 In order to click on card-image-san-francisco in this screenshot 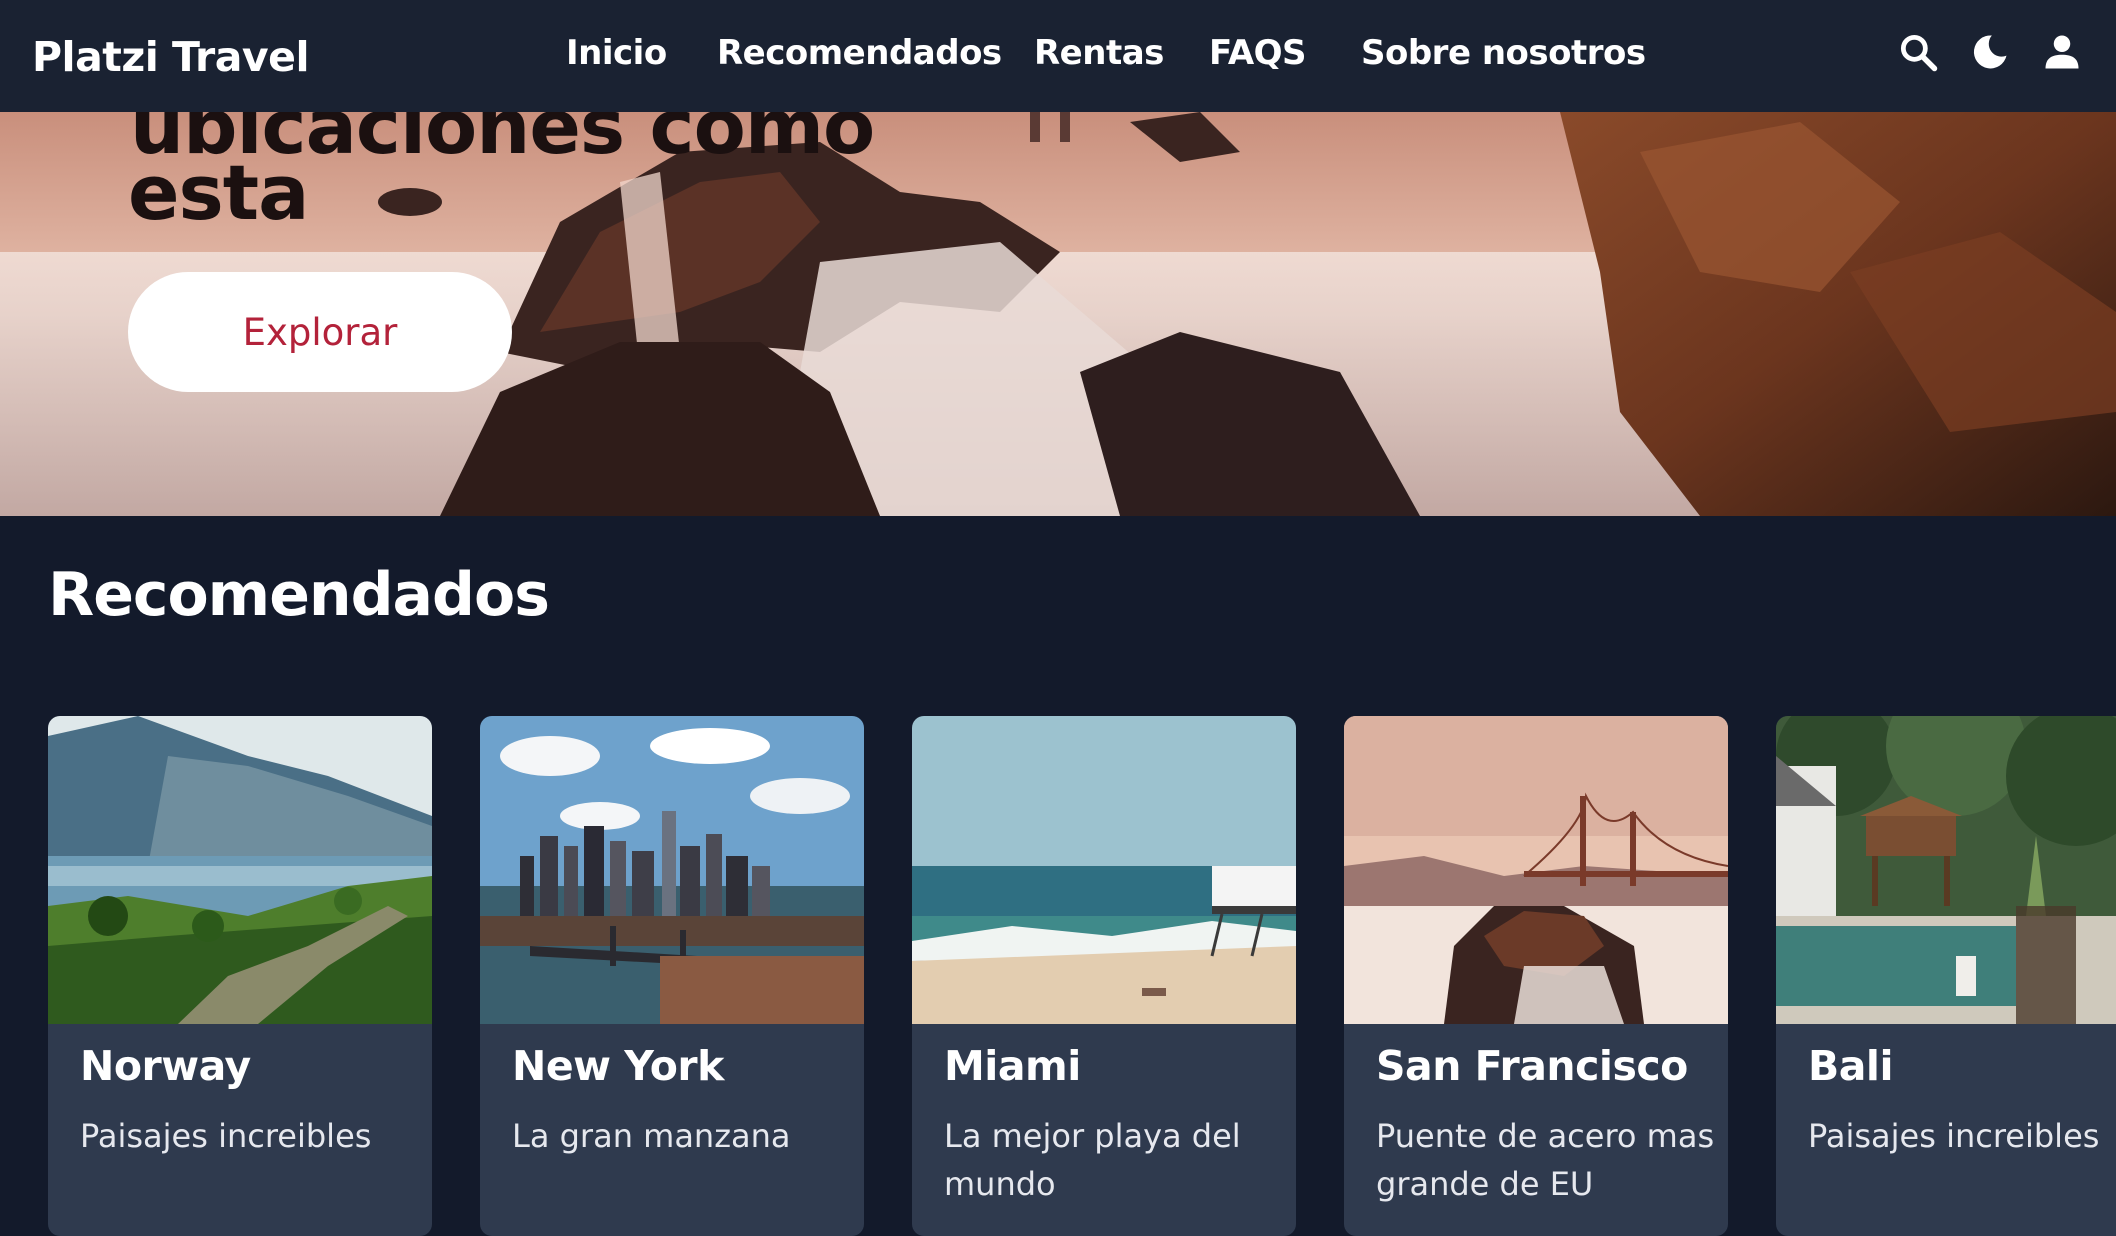, I will do `click(1536, 870)`.